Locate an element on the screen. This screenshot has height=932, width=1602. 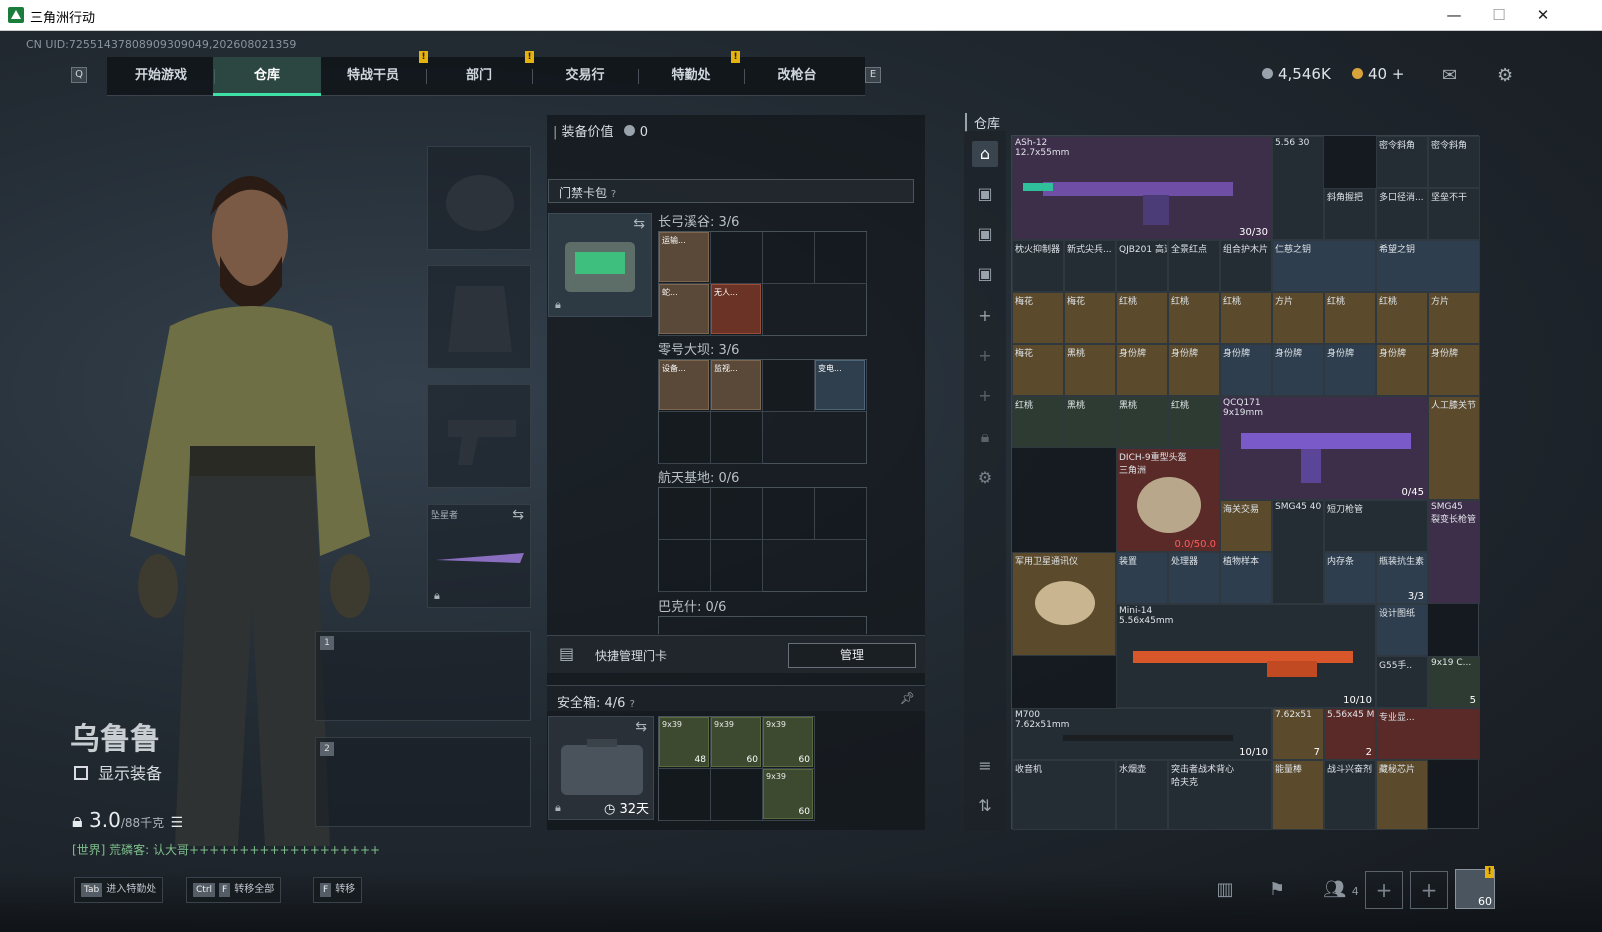
stash-item: 5.56 30 is located at coordinates (1298, 188).